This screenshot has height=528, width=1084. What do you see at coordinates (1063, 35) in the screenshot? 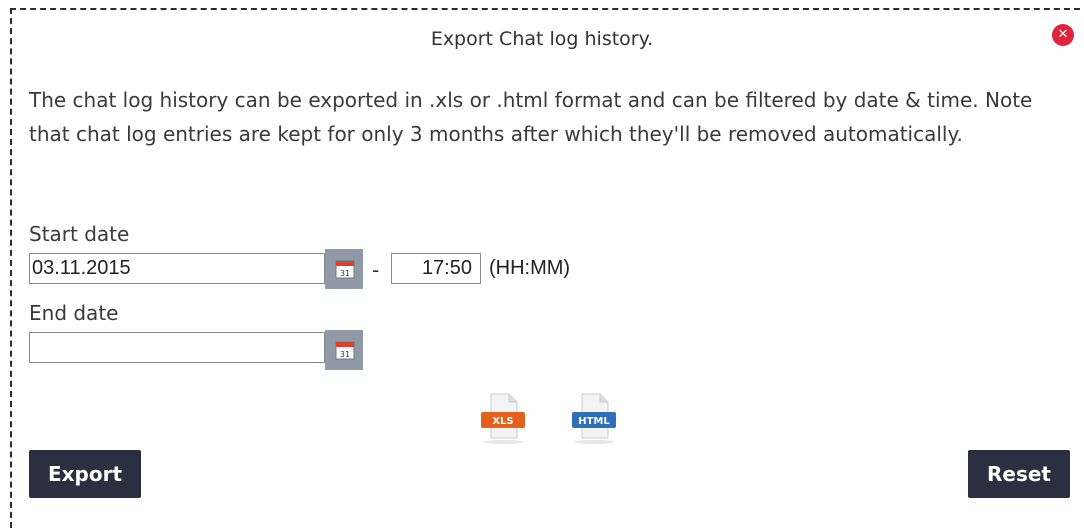
I see `close-icon: ✕` at bounding box center [1063, 35].